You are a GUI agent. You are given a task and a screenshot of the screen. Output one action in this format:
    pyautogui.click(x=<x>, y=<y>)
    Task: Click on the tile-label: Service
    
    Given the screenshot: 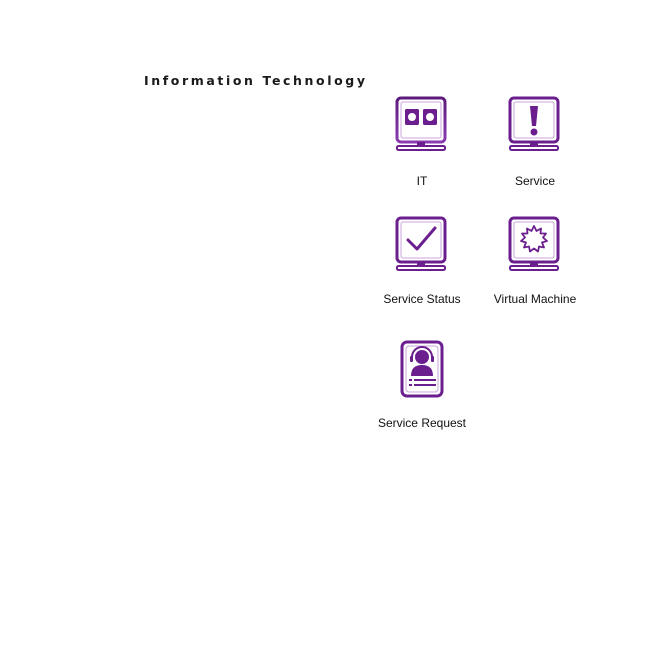 What is the action you would take?
    pyautogui.click(x=534, y=181)
    